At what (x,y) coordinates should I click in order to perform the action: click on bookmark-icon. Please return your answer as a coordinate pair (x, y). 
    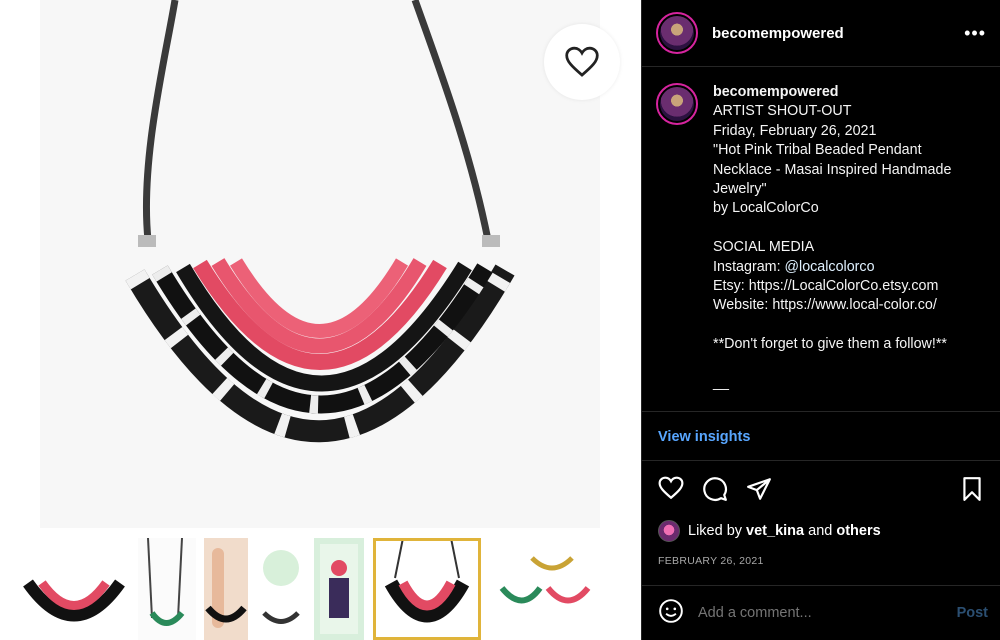
    Looking at the image, I should click on (972, 491).